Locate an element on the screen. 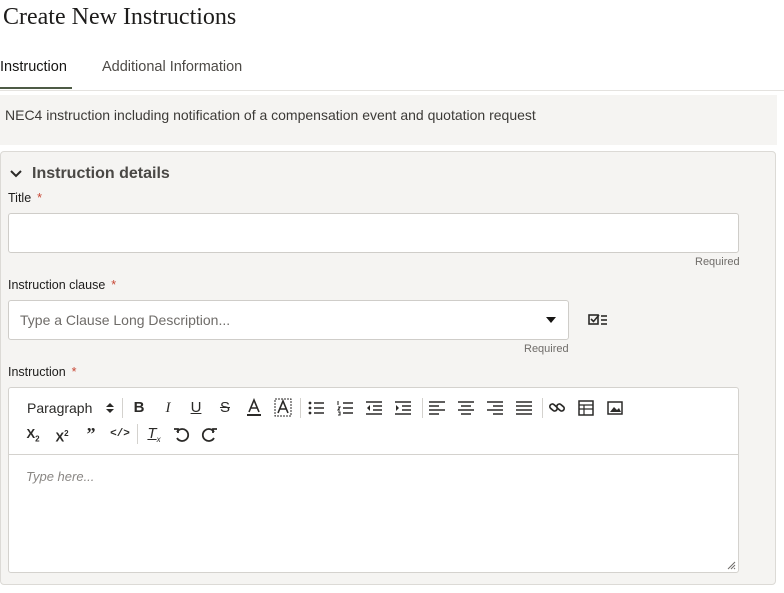  subscript-icon: X2 is located at coordinates (33, 434).